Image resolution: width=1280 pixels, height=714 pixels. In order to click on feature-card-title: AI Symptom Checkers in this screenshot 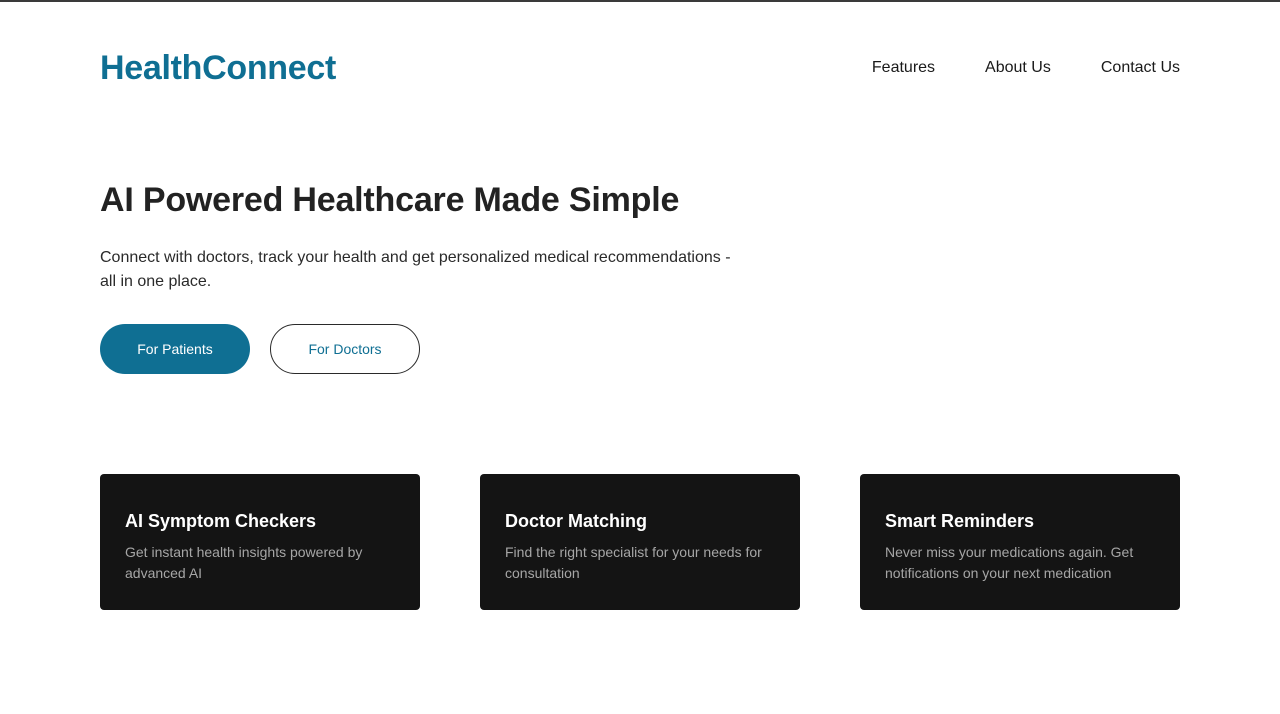, I will do `click(221, 521)`.